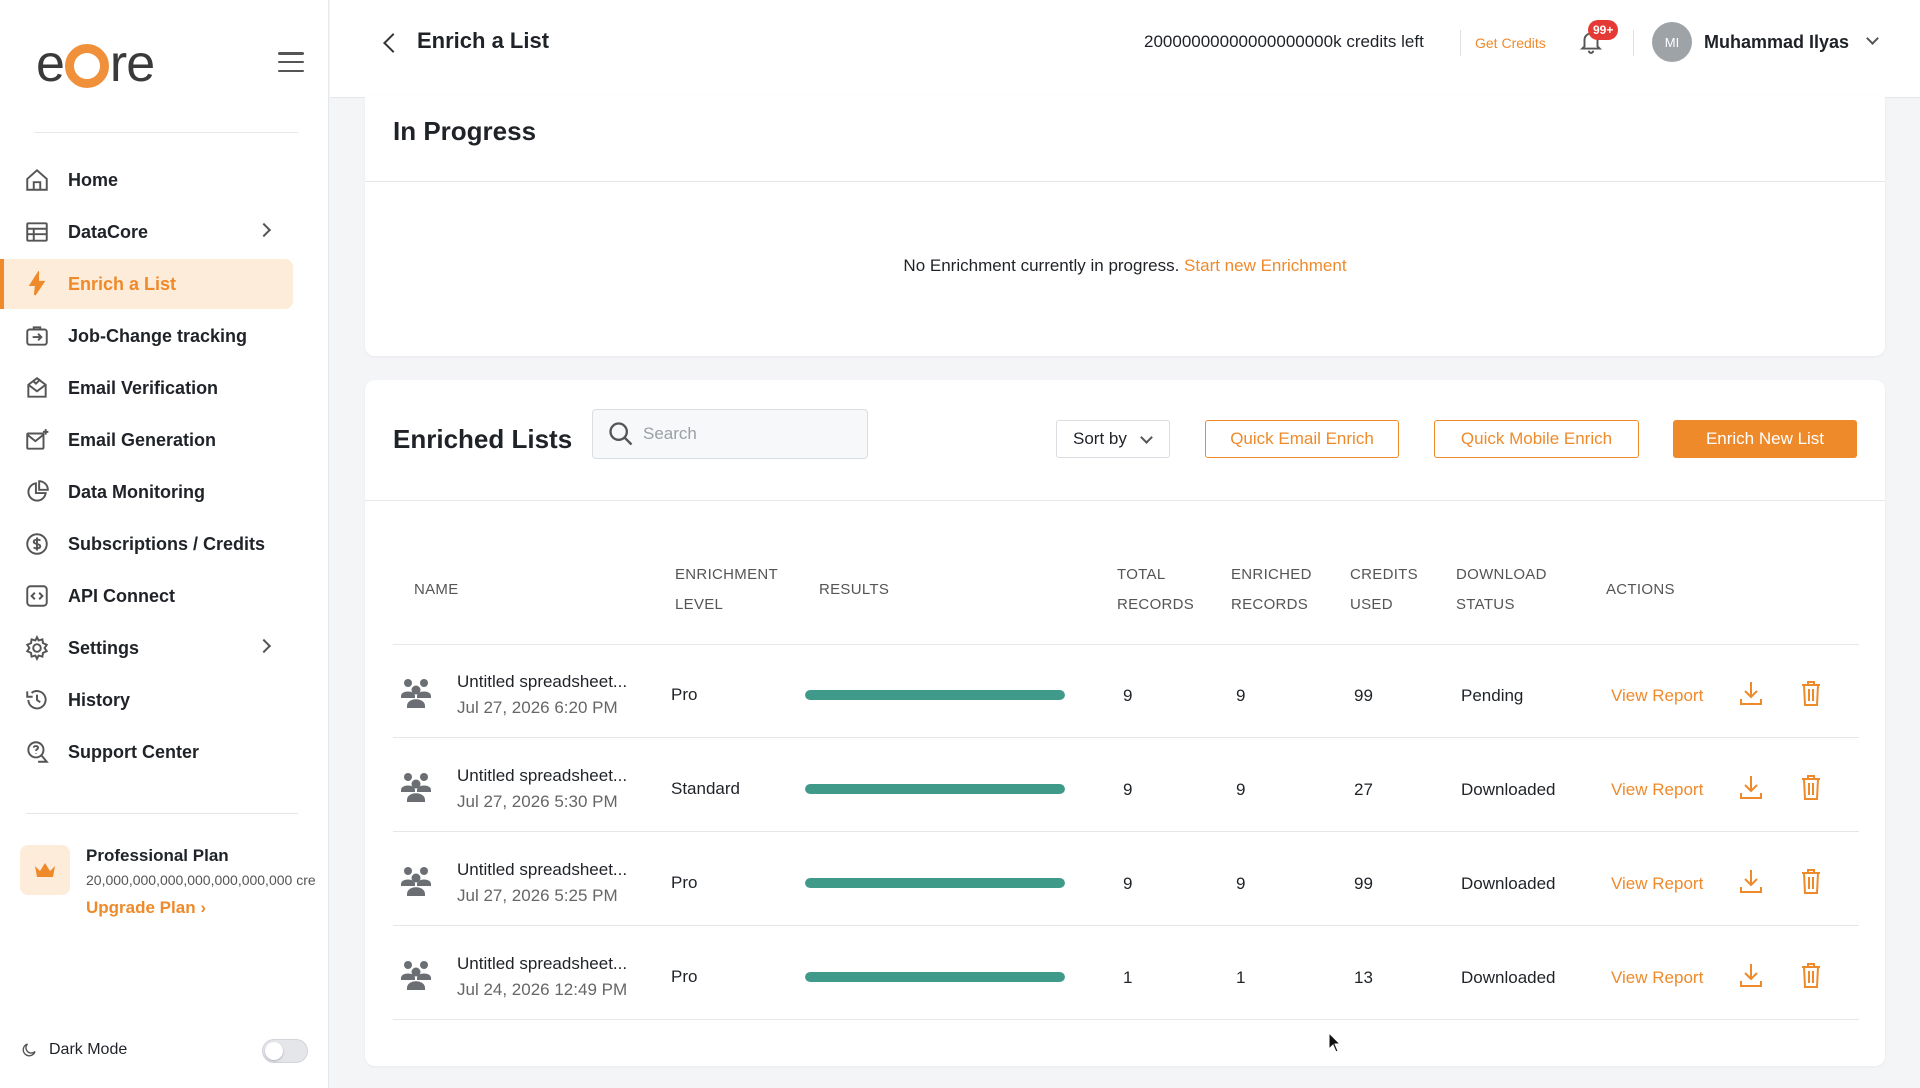 The height and width of the screenshot is (1088, 1920). Describe the element at coordinates (146, 544) in the screenshot. I see `sidebar-item-subscriptions-credits: Subscriptions / Credits` at that location.